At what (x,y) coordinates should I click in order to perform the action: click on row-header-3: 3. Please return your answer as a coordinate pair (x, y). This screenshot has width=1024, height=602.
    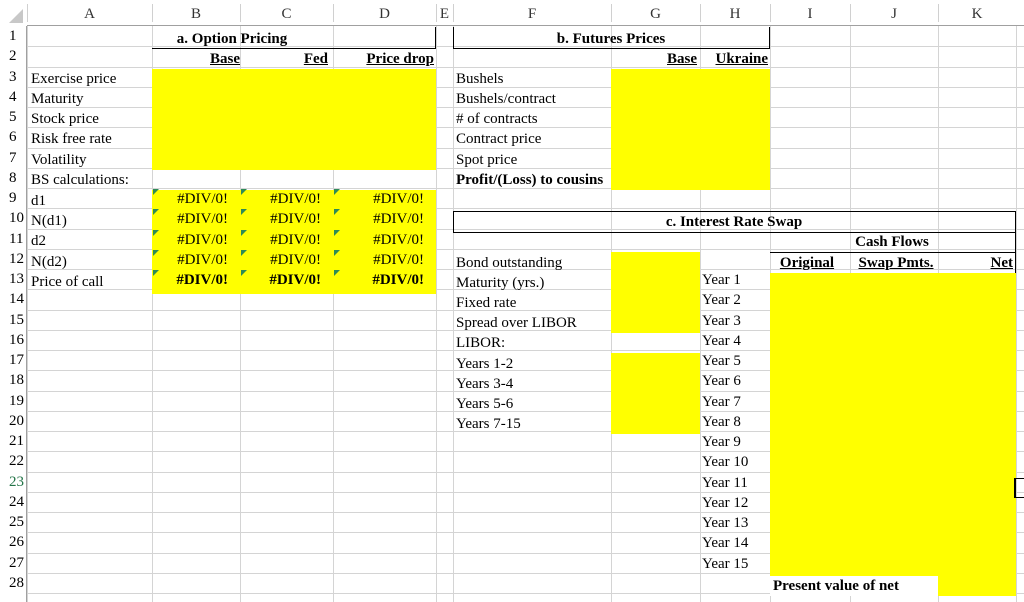
    Looking at the image, I should click on (13, 77).